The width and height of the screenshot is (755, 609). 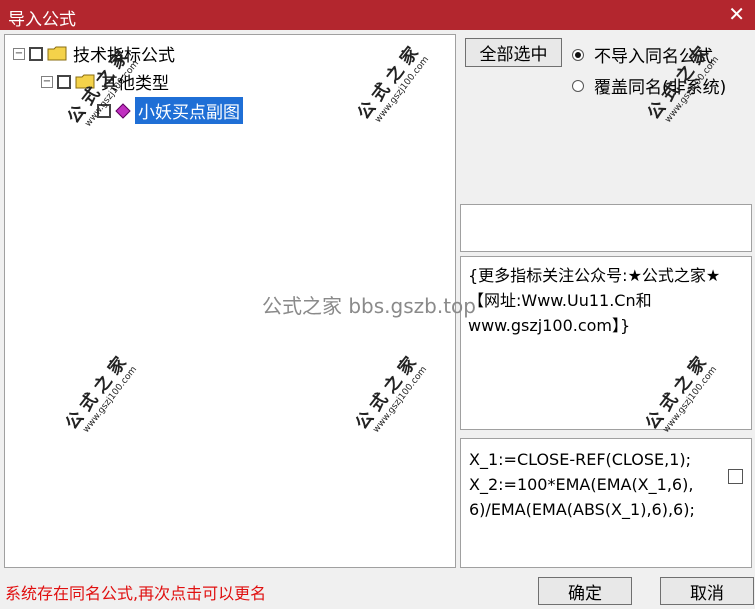 What do you see at coordinates (606, 228) in the screenshot?
I see `info-box` at bounding box center [606, 228].